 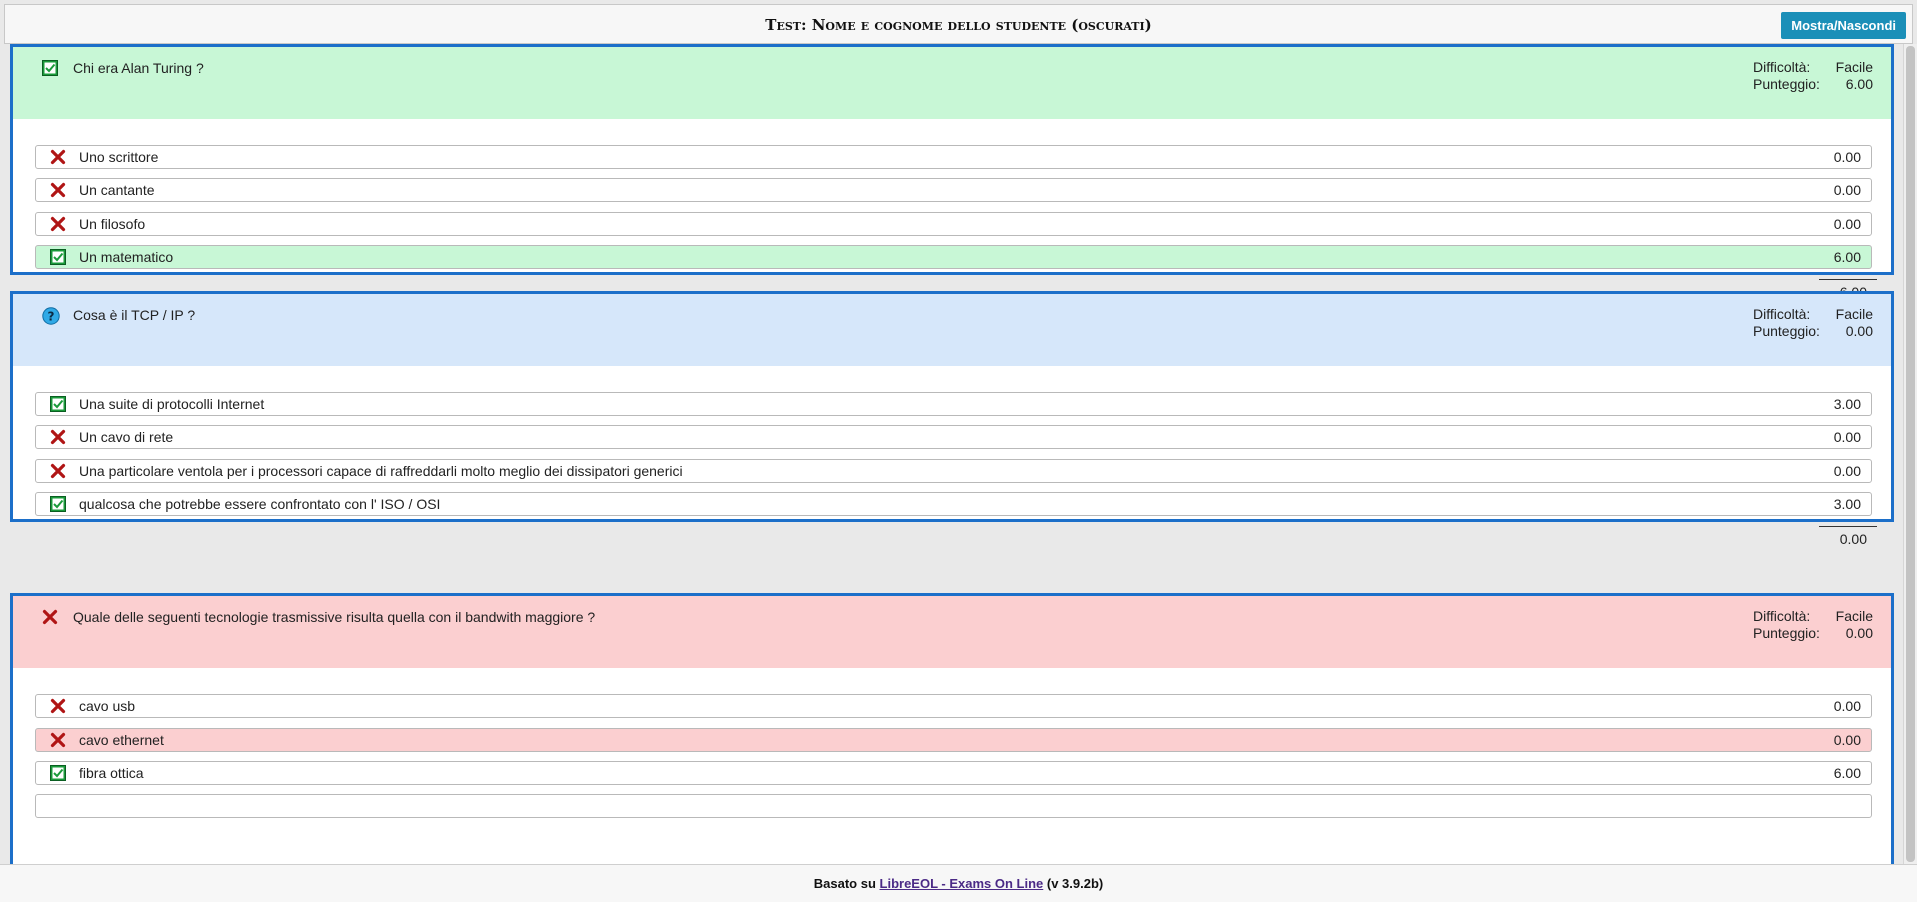 What do you see at coordinates (126, 437) in the screenshot?
I see `answer-text: Un cavo di rete` at bounding box center [126, 437].